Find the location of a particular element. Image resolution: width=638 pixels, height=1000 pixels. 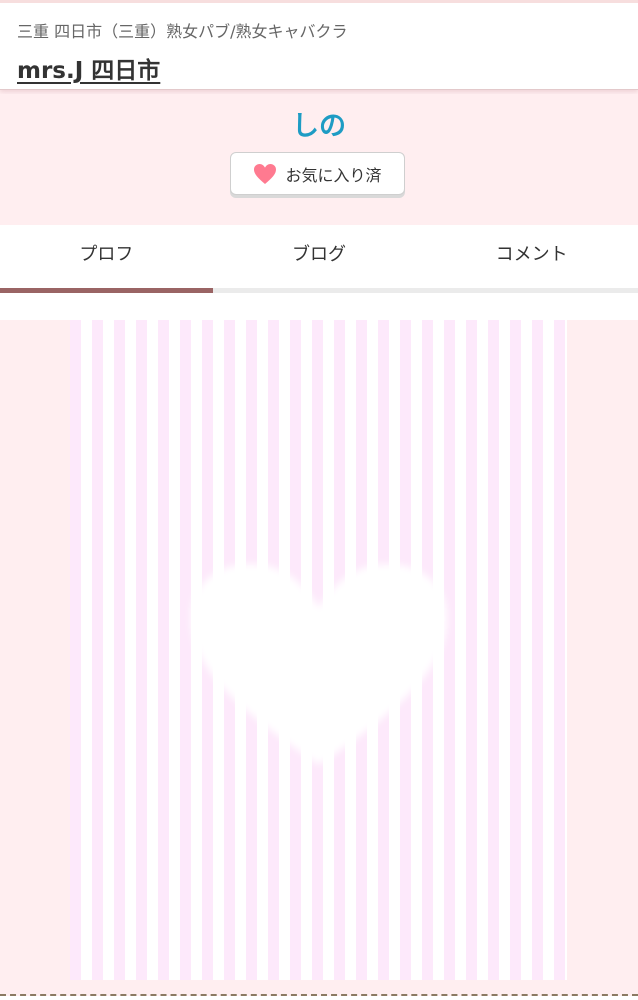

shop-name-link: mrs.J 四日市 is located at coordinates (88, 68).